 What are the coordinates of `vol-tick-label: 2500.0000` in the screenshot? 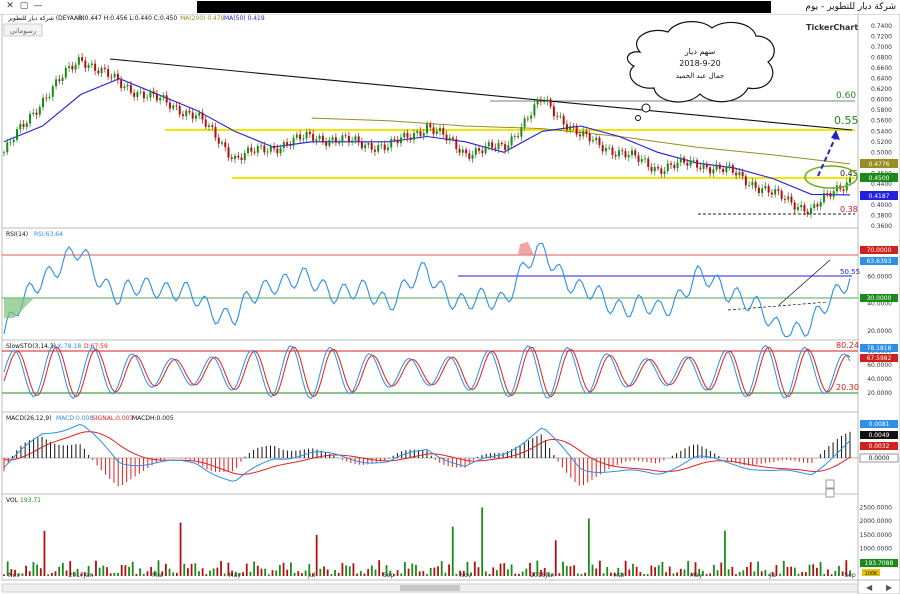 It's located at (876, 507).